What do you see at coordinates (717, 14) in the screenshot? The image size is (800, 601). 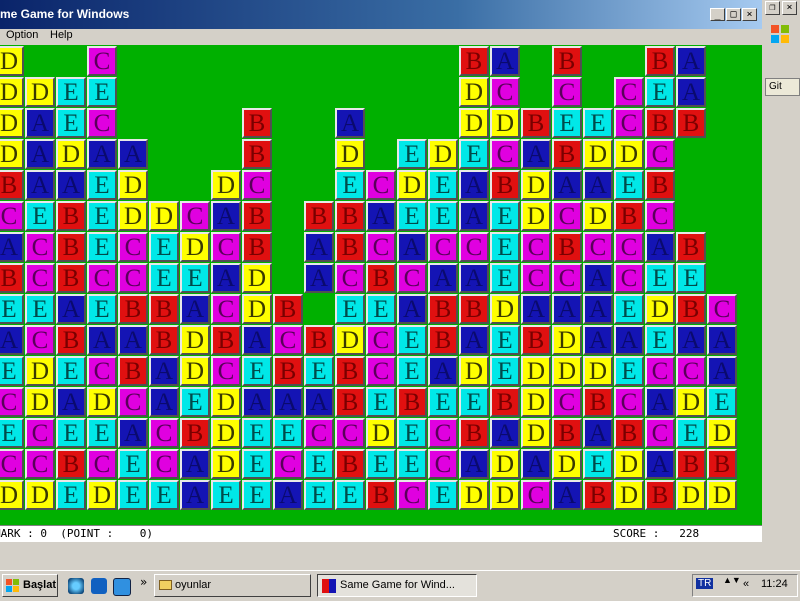 I see `minimize-button: _` at bounding box center [717, 14].